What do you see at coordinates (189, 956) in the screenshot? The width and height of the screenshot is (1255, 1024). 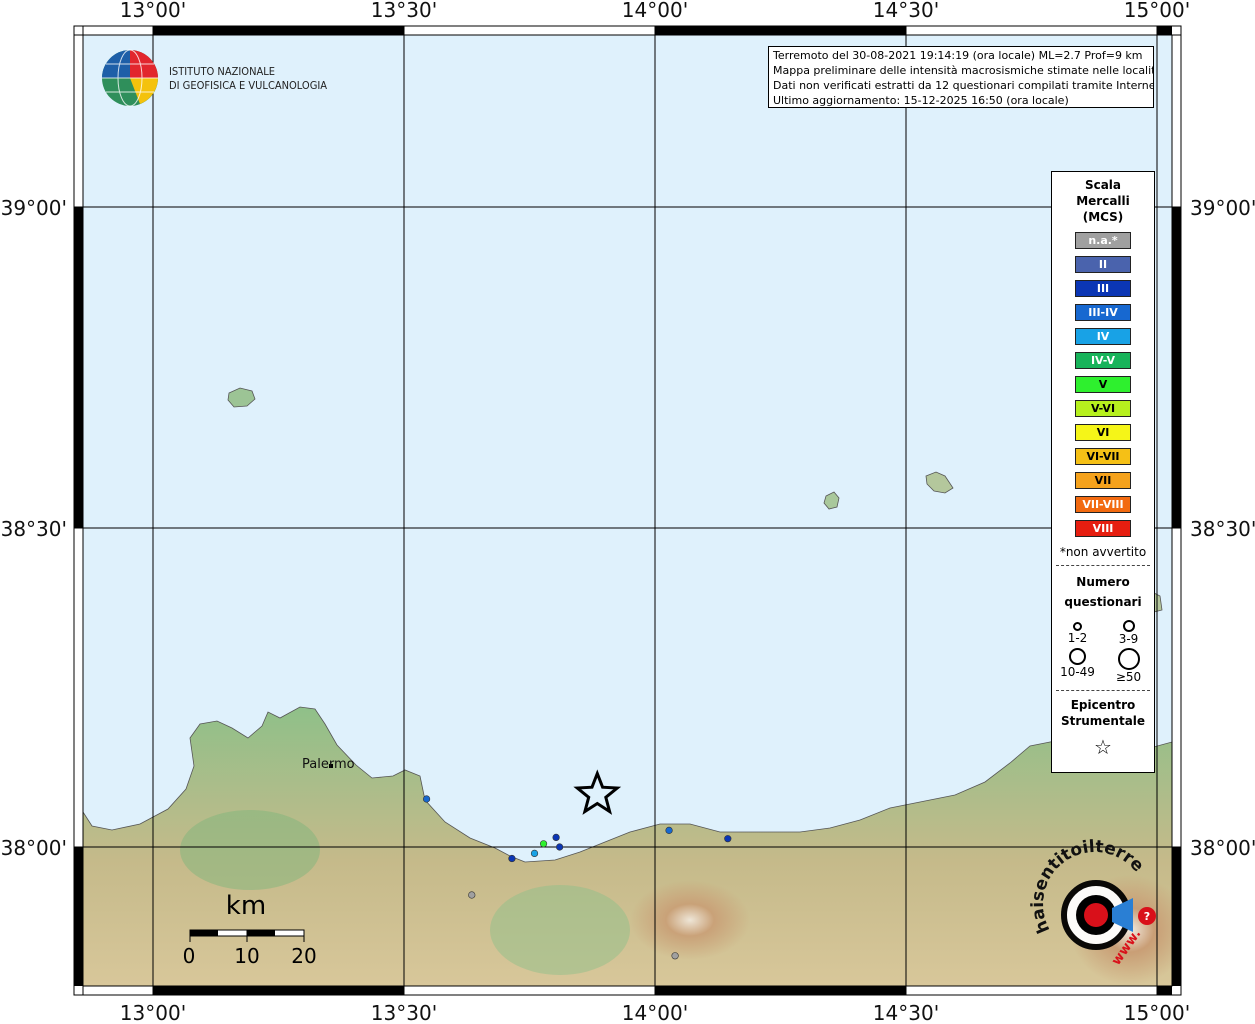 I see `scale-tick-0: 0` at bounding box center [189, 956].